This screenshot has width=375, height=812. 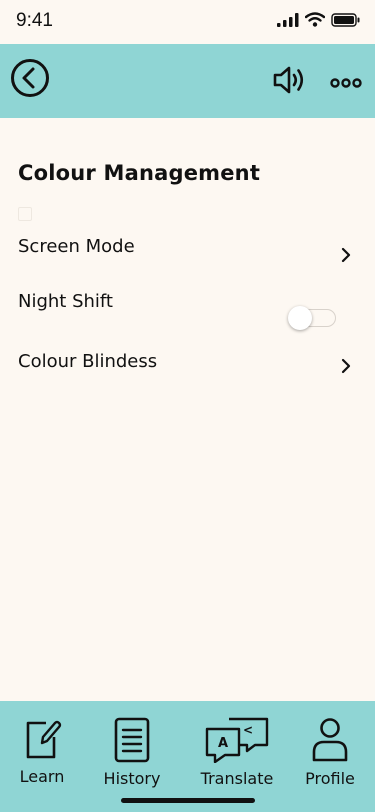 What do you see at coordinates (313, 318) in the screenshot?
I see `night-shift-toggle` at bounding box center [313, 318].